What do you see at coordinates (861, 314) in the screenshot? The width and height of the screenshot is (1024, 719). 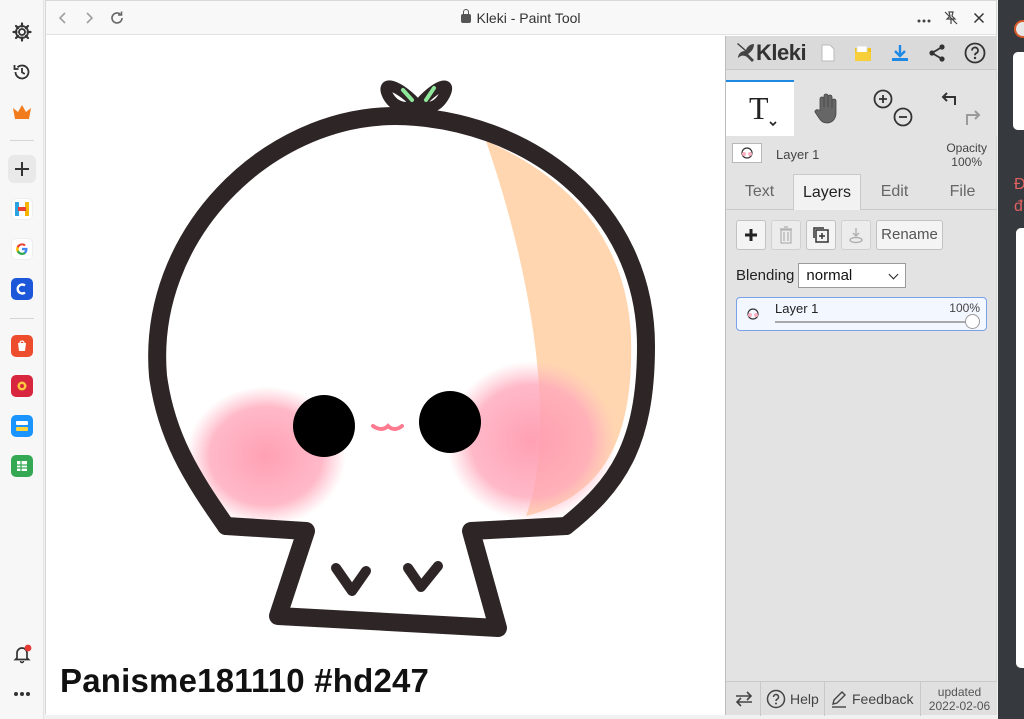 I see `layer-list-item: Layer 1 100%` at bounding box center [861, 314].